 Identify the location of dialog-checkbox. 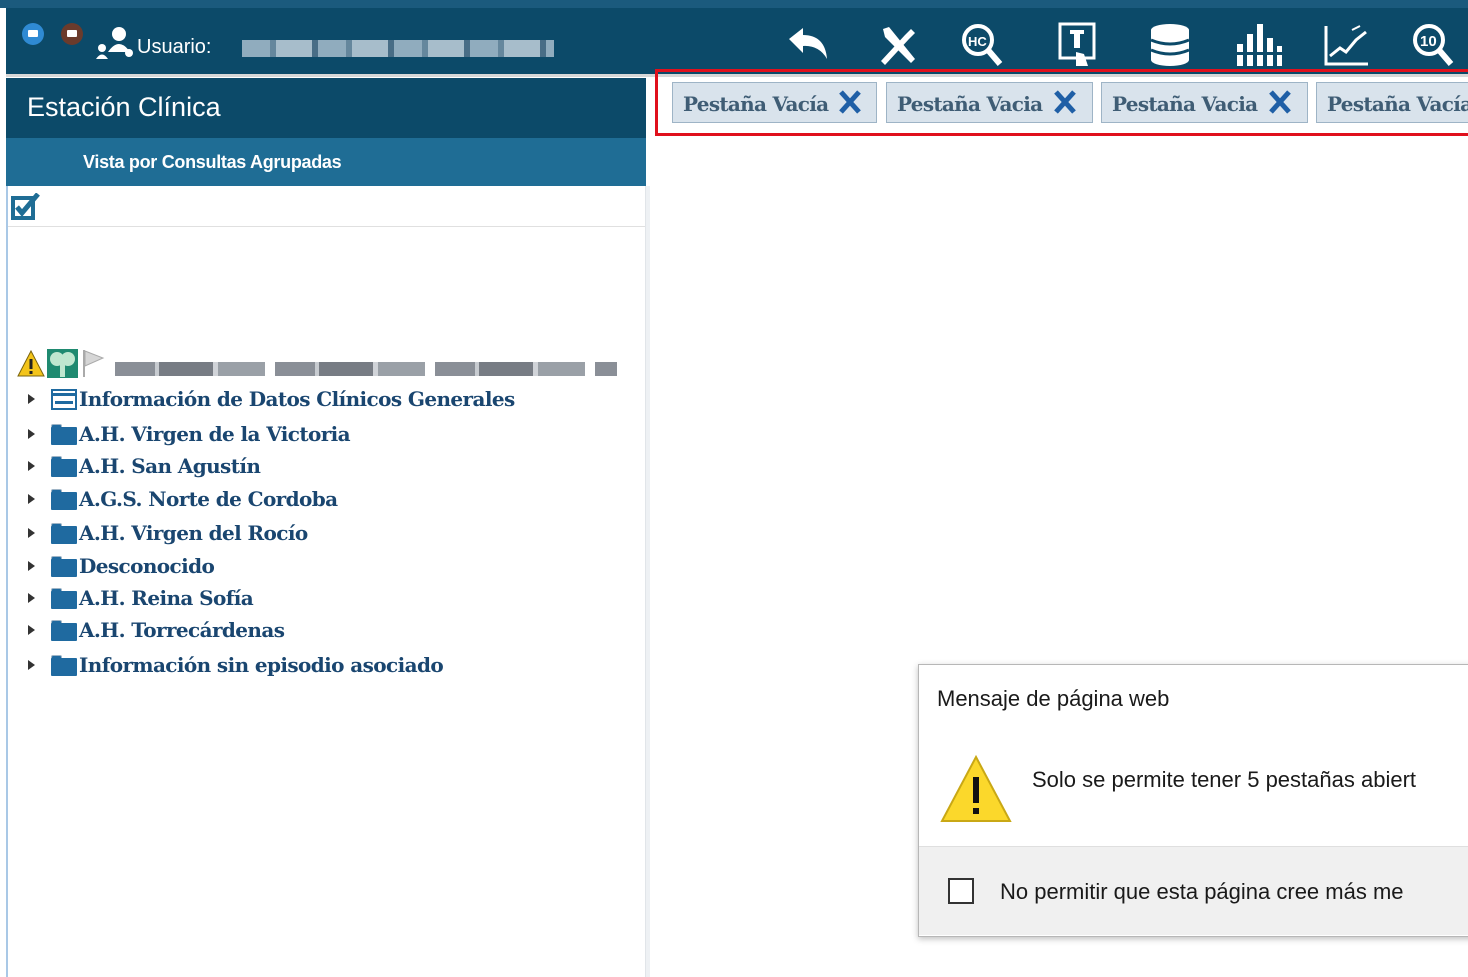
(961, 891).